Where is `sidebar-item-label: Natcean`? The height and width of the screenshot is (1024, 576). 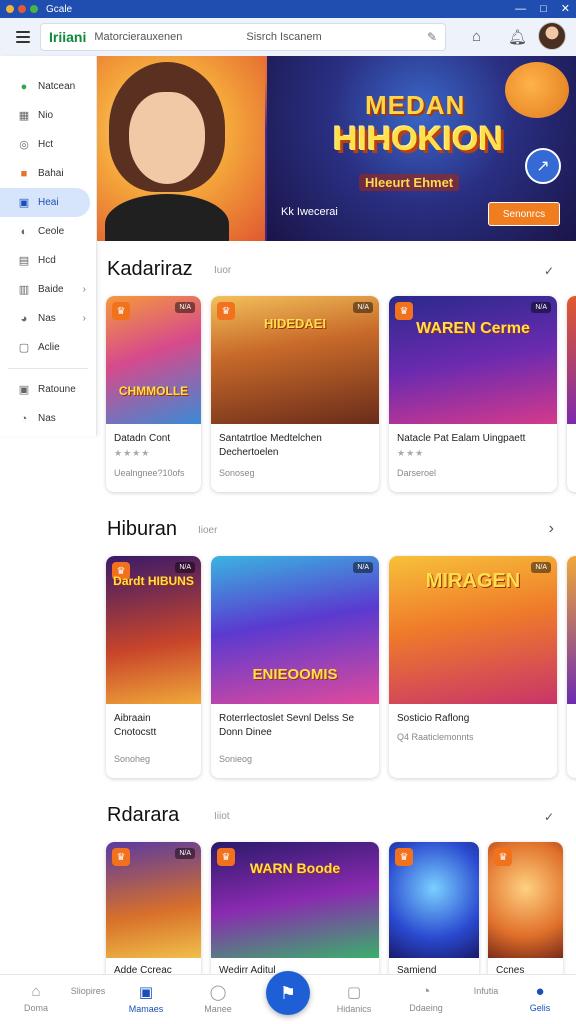 sidebar-item-label: Natcean is located at coordinates (57, 86).